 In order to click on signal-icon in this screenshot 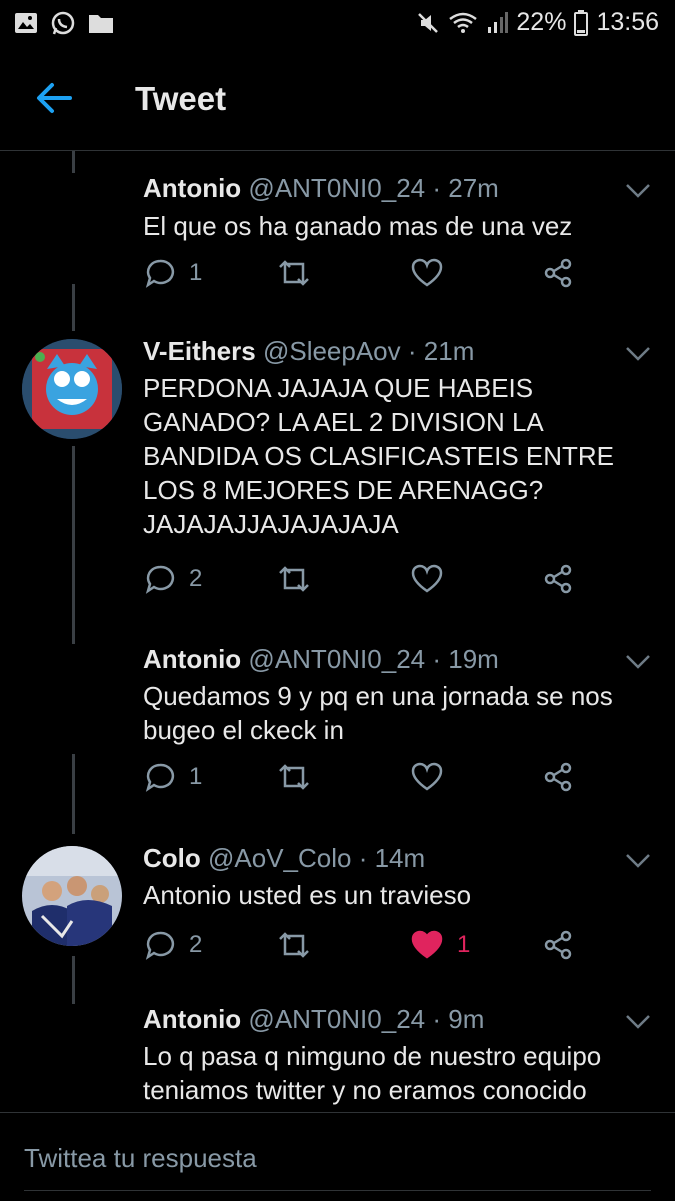, I will do `click(498, 22)`.